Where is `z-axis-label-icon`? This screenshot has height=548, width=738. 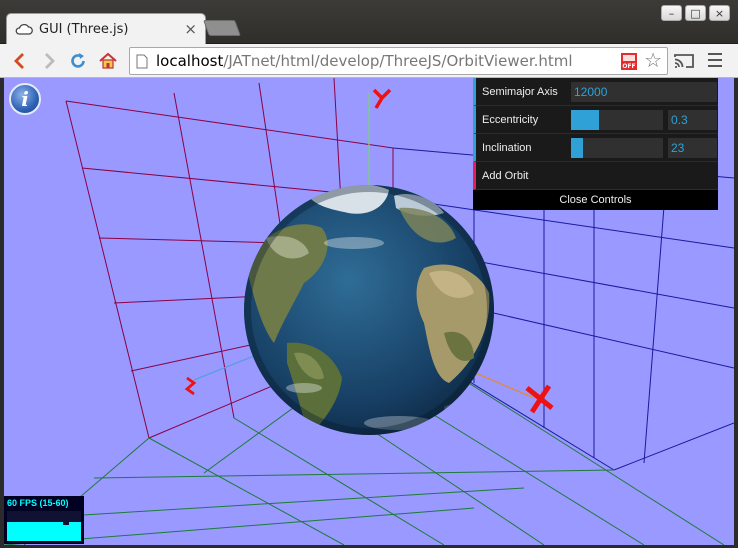
z-axis-label-icon is located at coordinates (190, 386).